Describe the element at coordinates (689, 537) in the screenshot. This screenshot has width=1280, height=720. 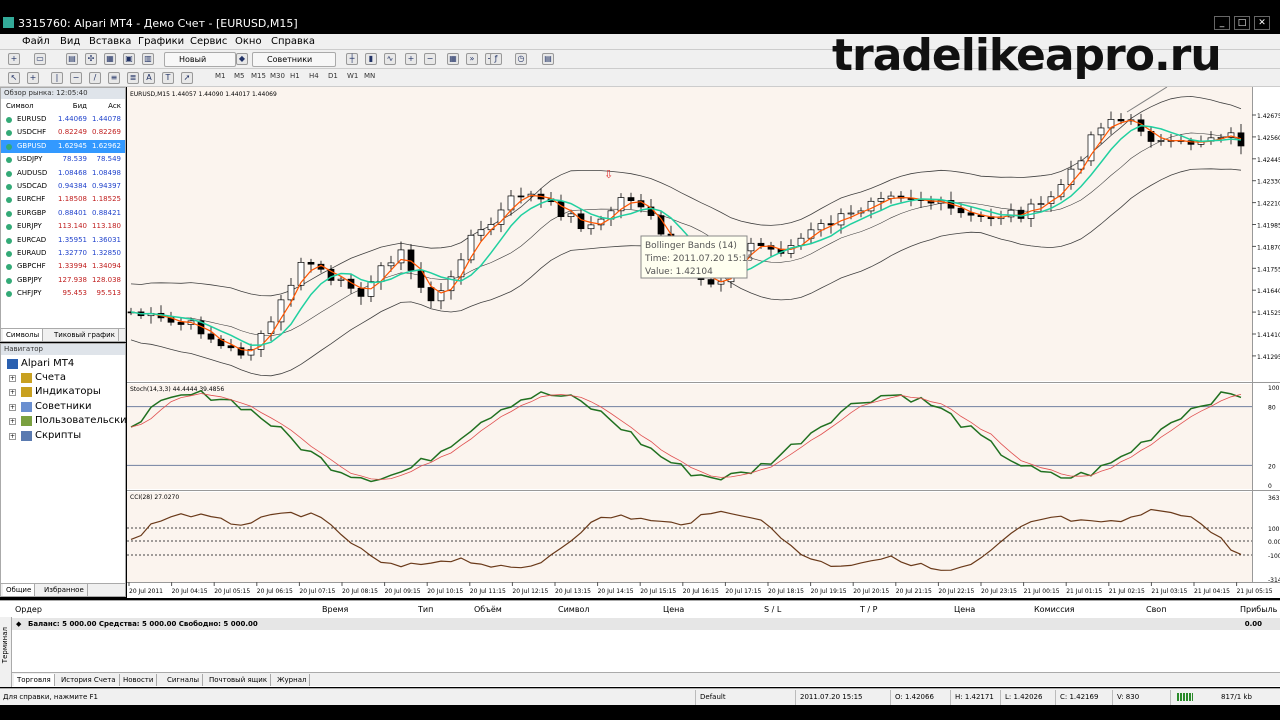
I see `cci-pane` at that location.